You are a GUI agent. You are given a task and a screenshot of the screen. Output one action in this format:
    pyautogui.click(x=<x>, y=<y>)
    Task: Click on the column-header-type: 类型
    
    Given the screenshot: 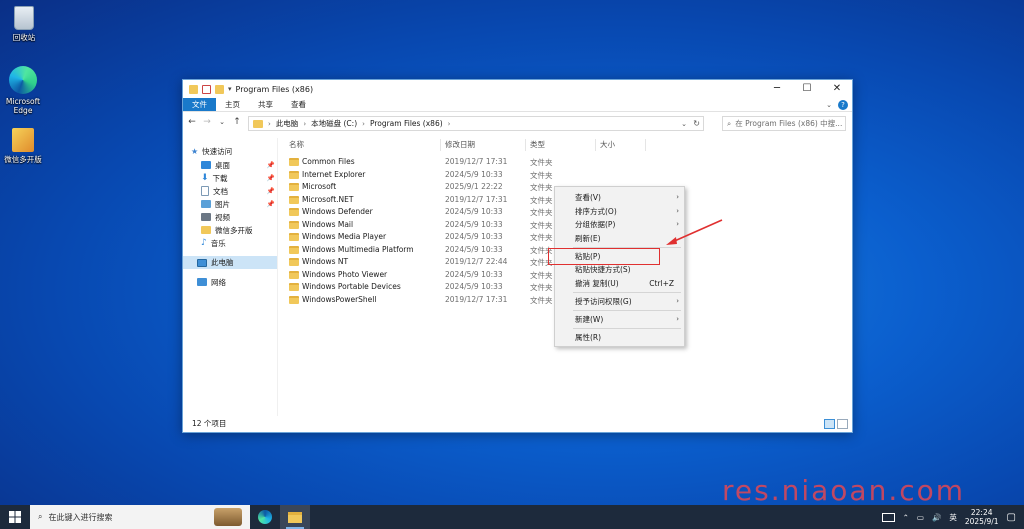 What is the action you would take?
    pyautogui.click(x=537, y=145)
    